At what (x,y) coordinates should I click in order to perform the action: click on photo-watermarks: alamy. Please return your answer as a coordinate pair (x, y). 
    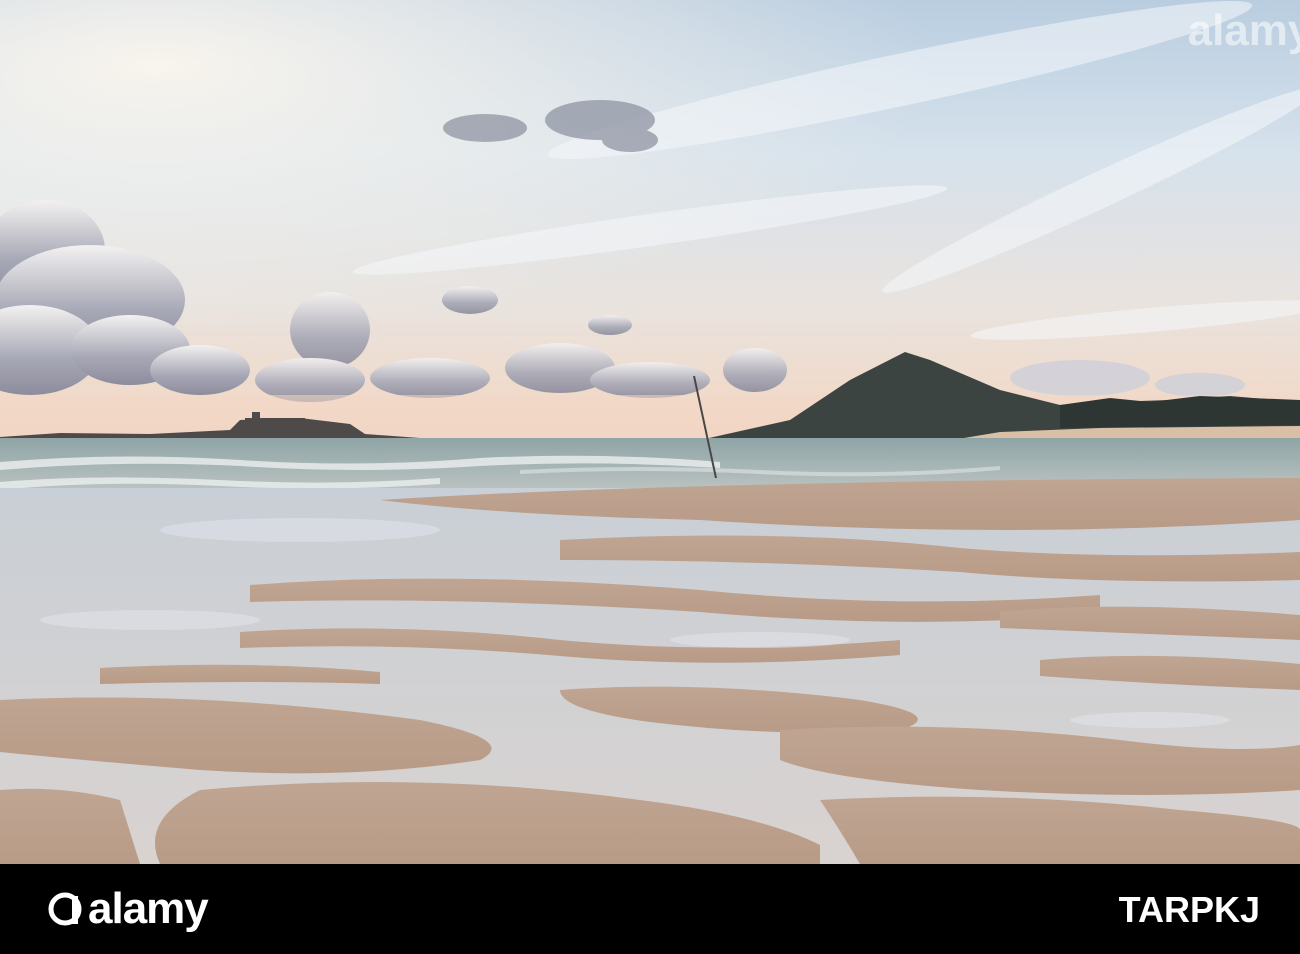
    Looking at the image, I should click on (1244, 30).